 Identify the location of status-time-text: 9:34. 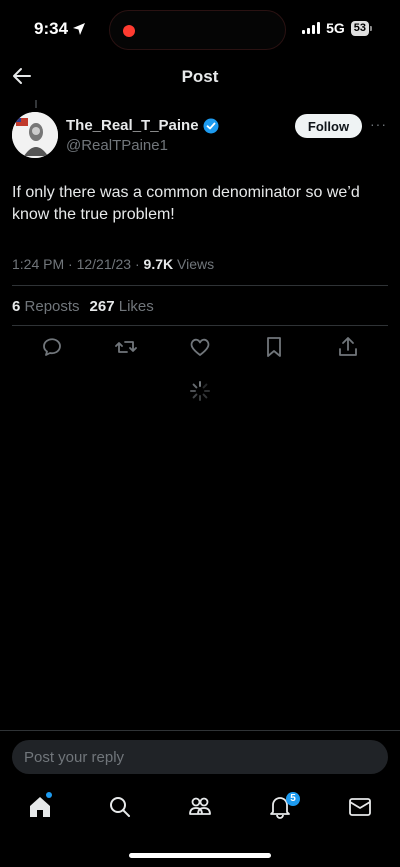
(51, 28).